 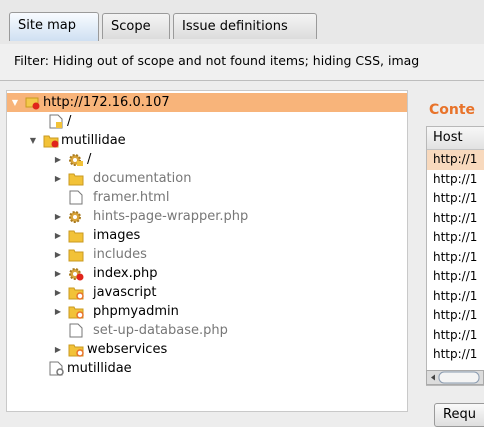 I want to click on contents-title: Conte, so click(x=452, y=110).